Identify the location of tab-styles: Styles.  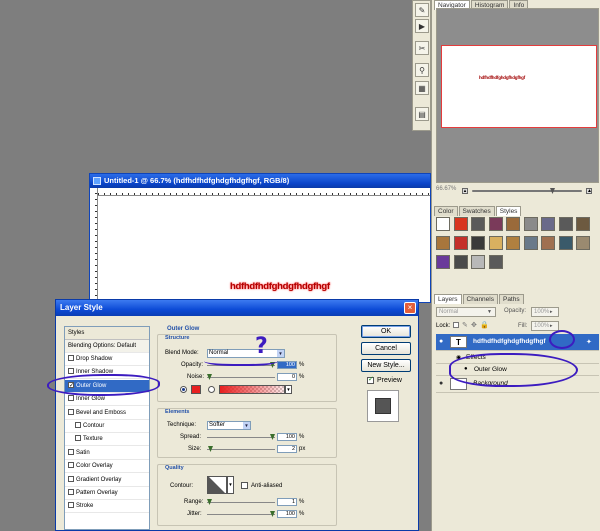
(508, 211).